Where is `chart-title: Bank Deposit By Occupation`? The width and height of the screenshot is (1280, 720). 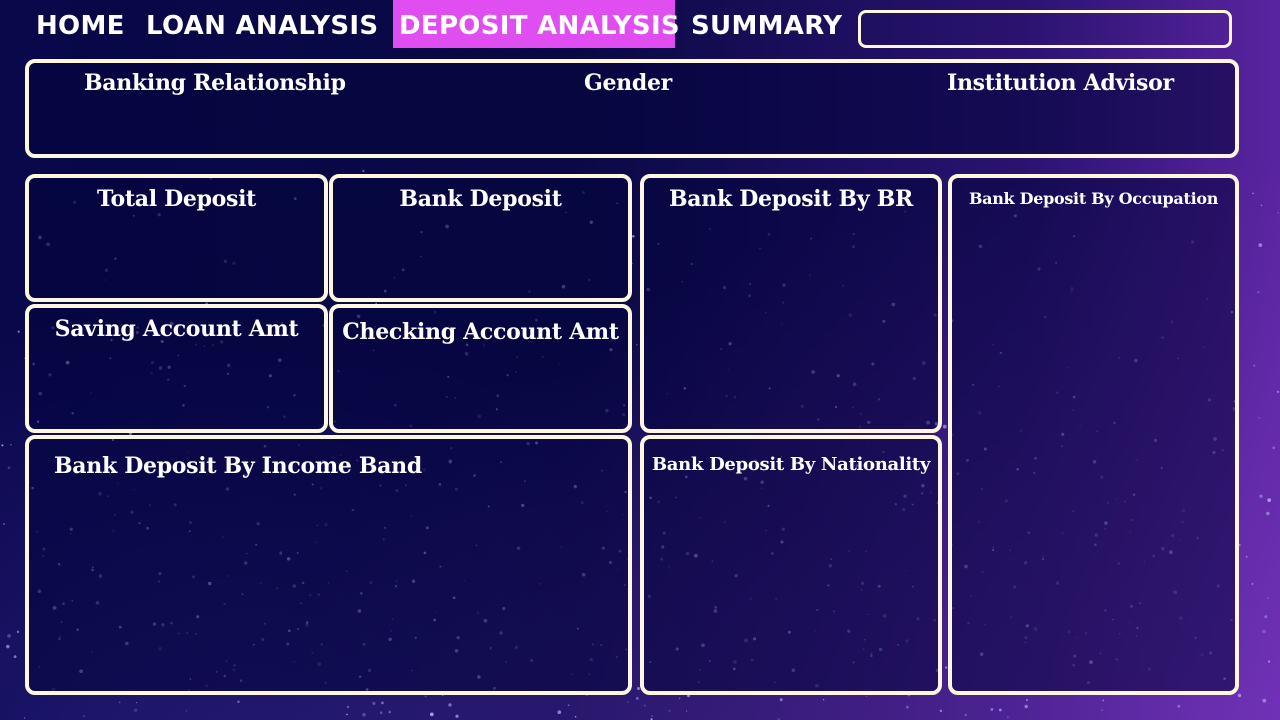 chart-title: Bank Deposit By Occupation is located at coordinates (1093, 198).